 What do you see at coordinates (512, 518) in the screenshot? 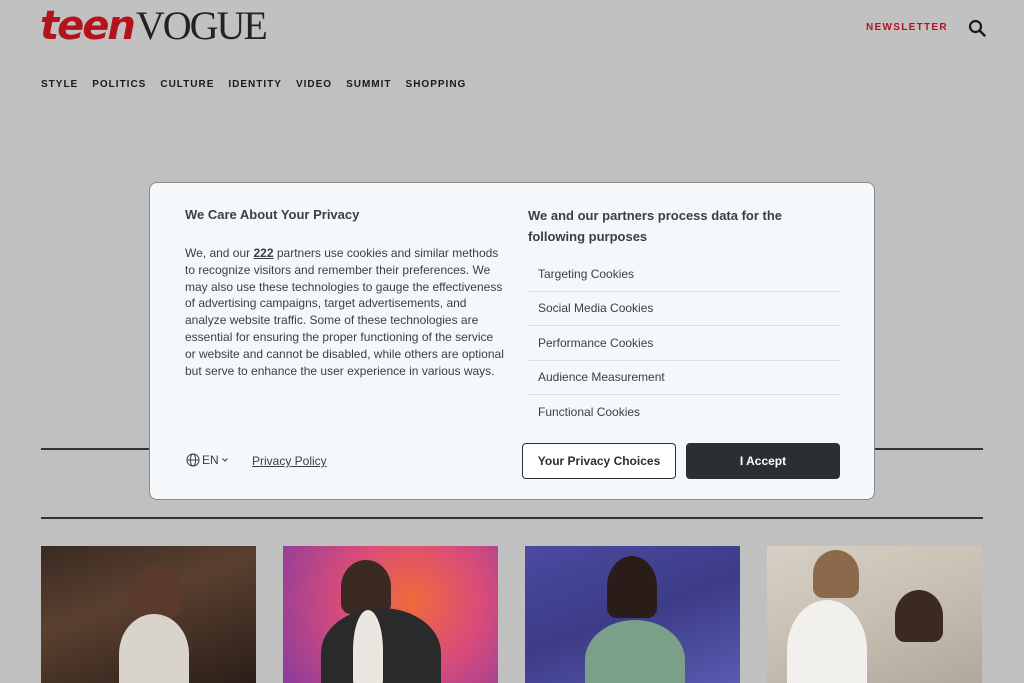
I see `section-divider-bottom` at bounding box center [512, 518].